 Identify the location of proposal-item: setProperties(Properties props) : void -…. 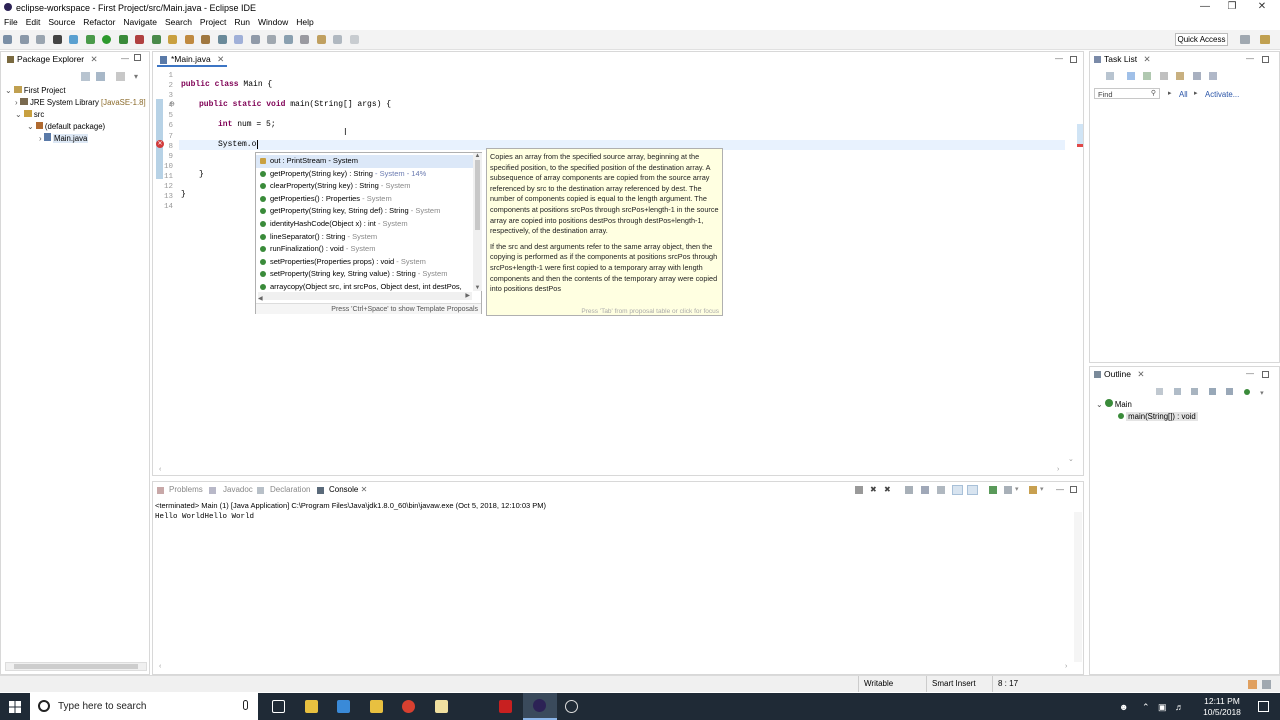
(364, 262).